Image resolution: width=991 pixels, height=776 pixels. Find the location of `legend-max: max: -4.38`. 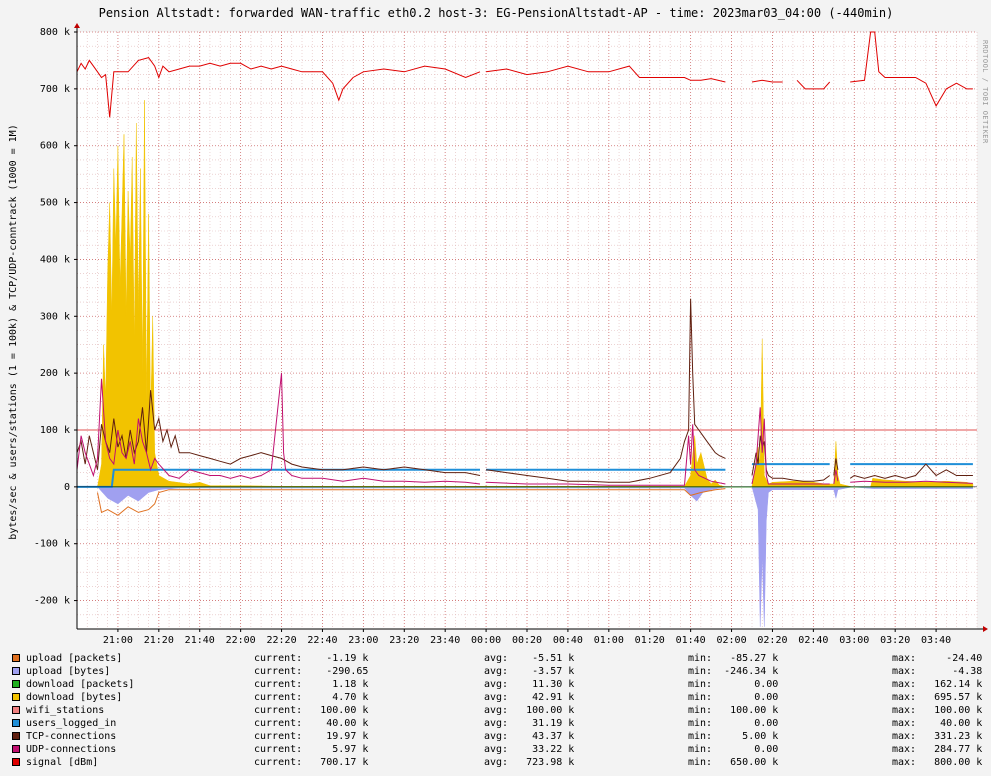

legend-max: max: -4.38 is located at coordinates (937, 671).